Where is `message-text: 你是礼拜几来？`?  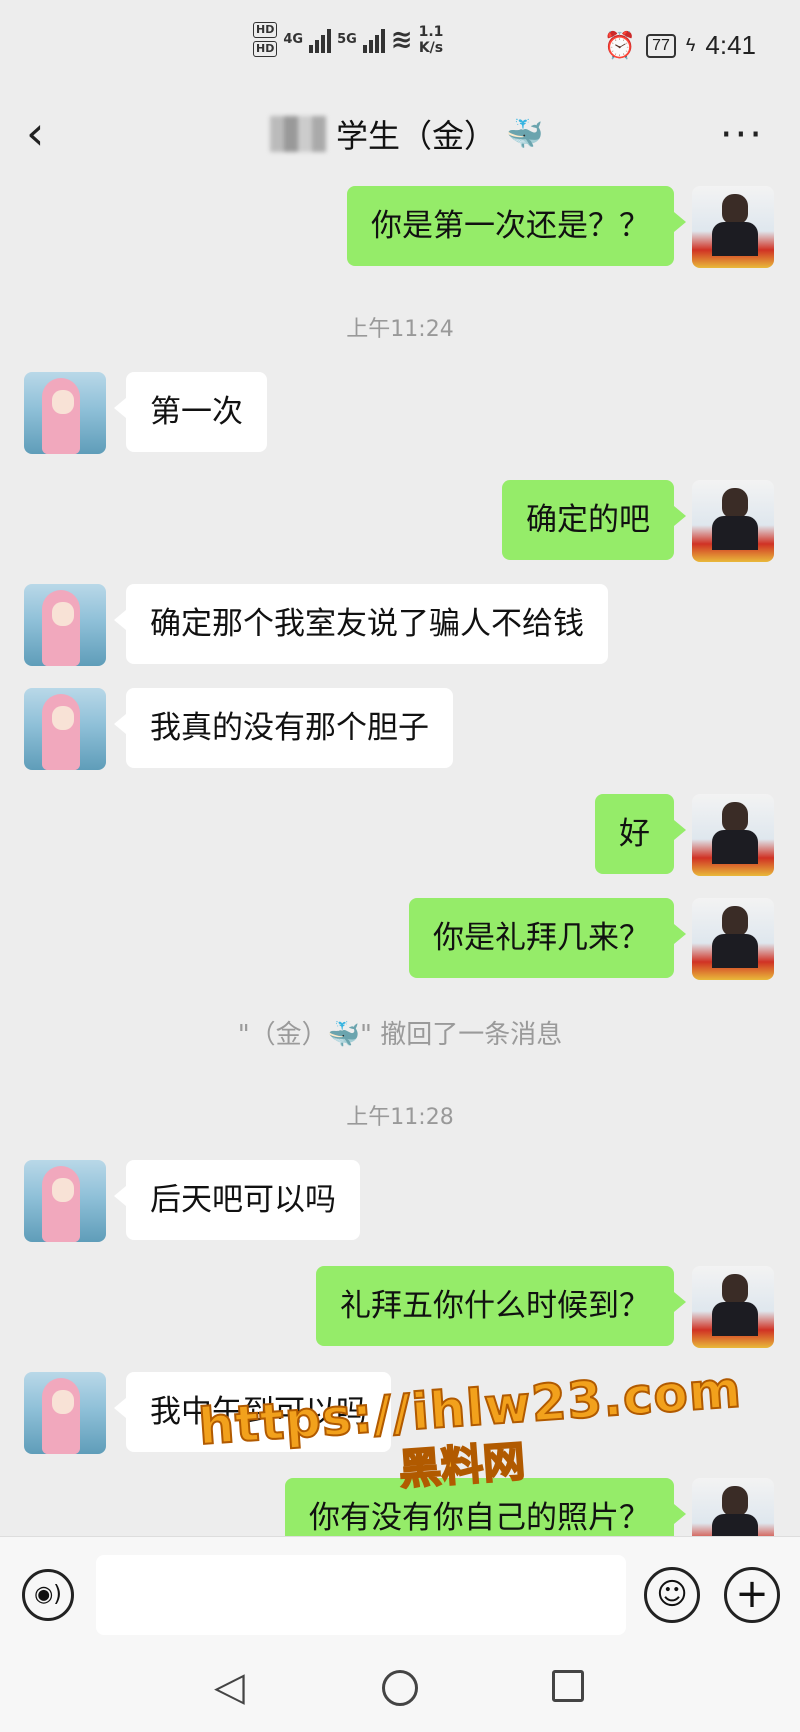 message-text: 你是礼拜几来？ is located at coordinates (541, 938).